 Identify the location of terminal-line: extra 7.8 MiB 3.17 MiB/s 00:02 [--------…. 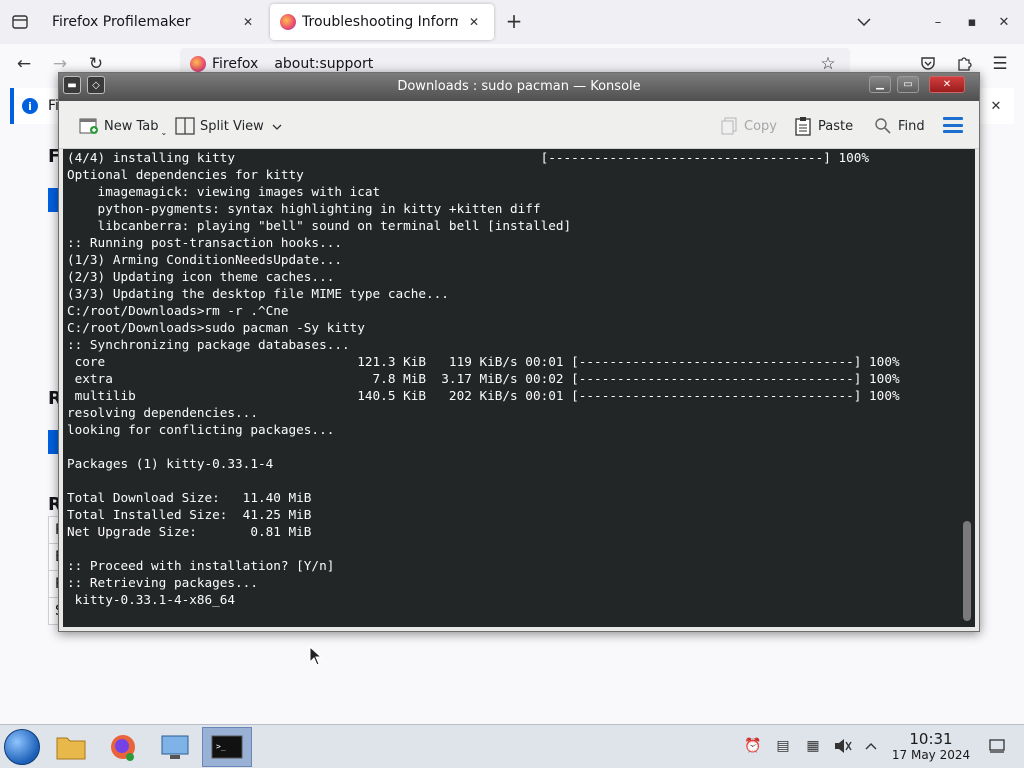
(483, 378).